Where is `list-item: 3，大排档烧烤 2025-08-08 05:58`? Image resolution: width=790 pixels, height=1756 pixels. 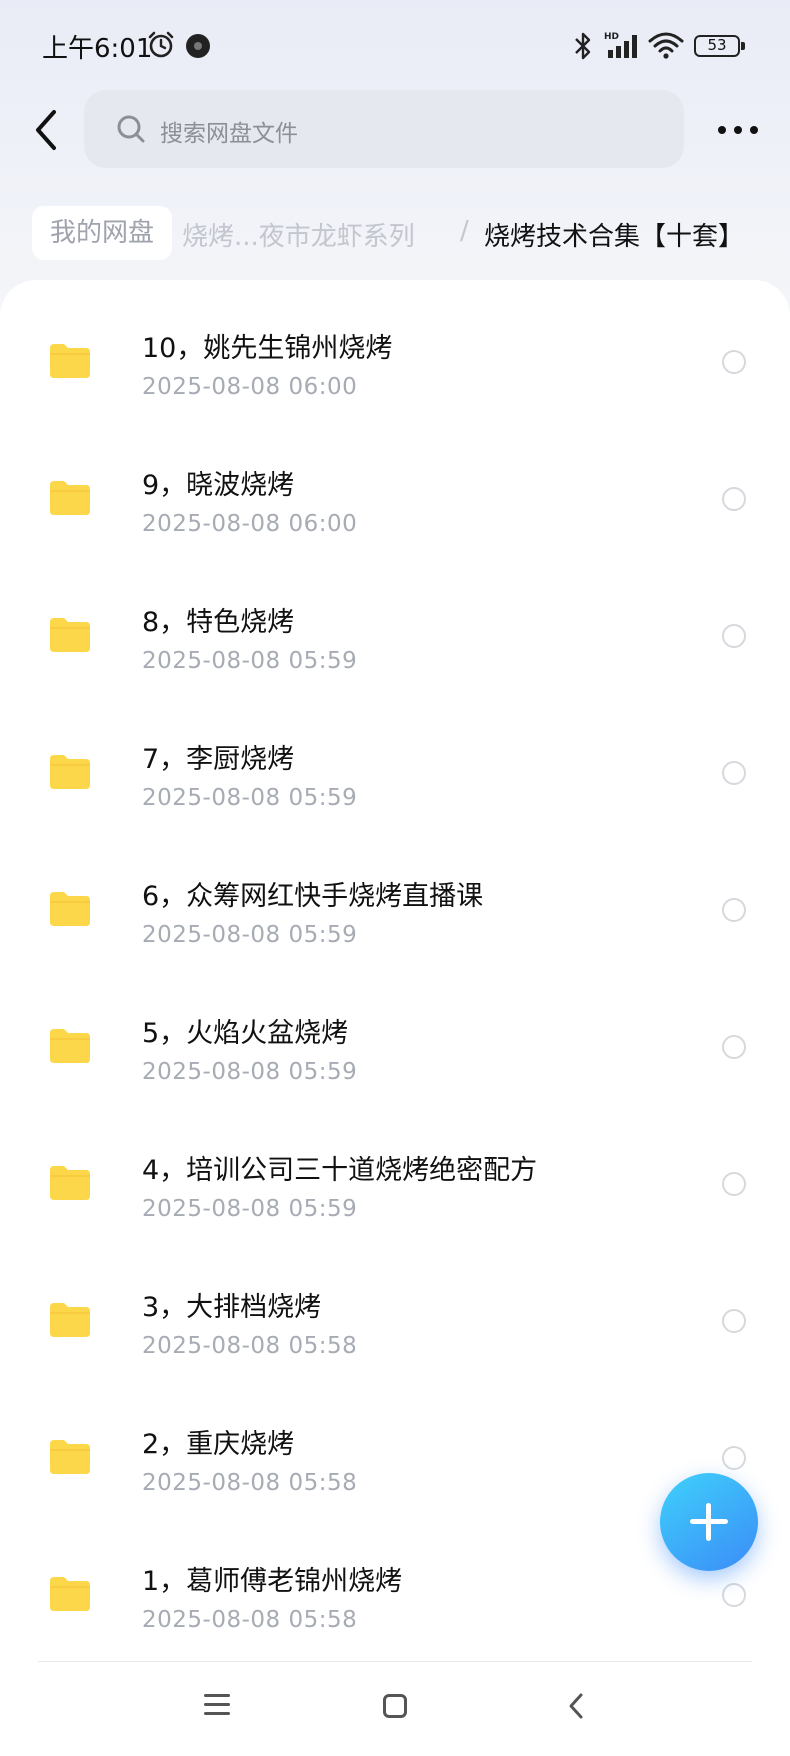
list-item: 3，大排档烧烤 2025-08-08 05:58 is located at coordinates (395, 1307).